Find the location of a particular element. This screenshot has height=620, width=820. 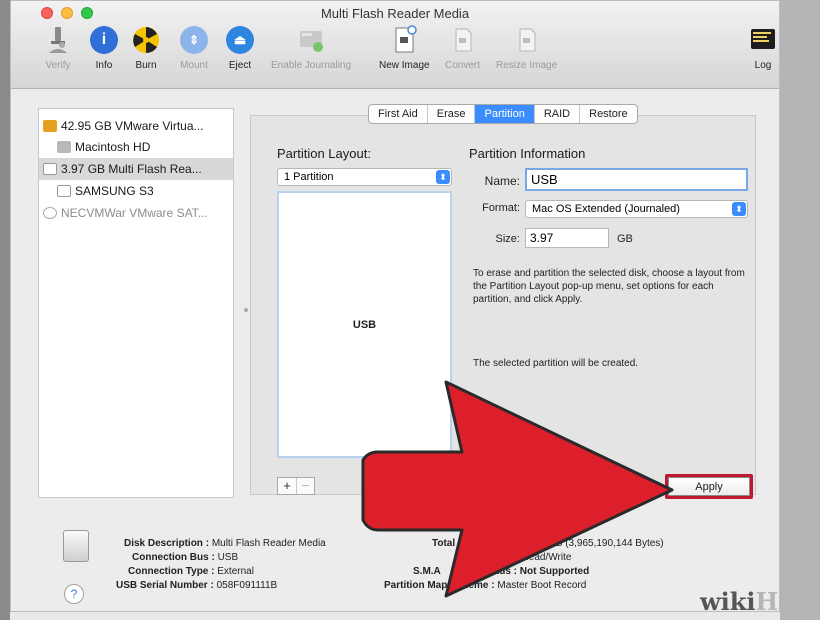

verify-button: Verify is located at coordinates (58, 47).